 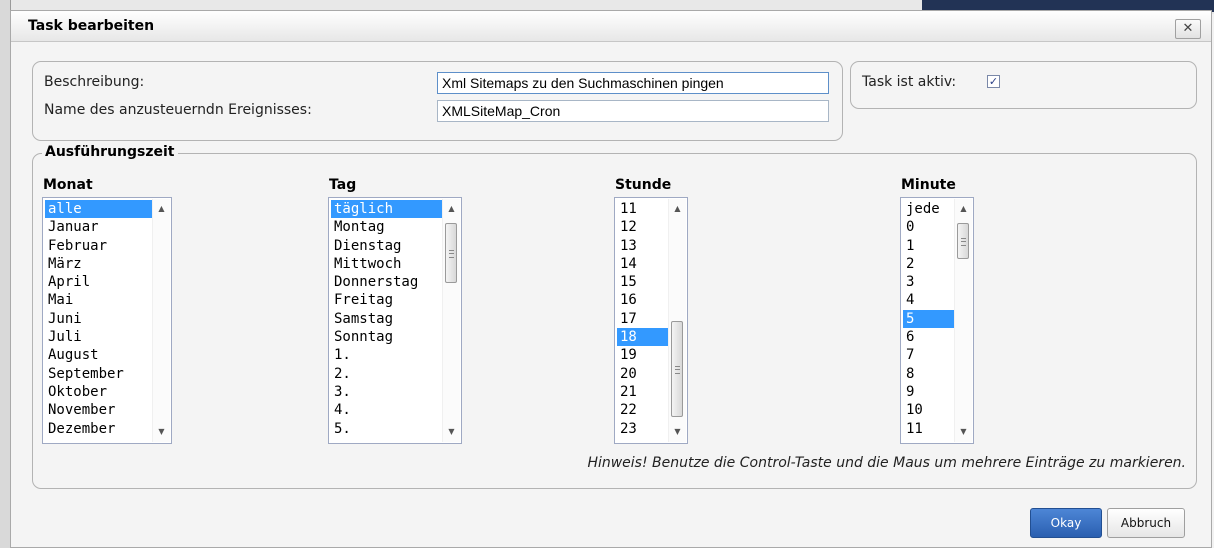 I want to click on list-option: 8, so click(x=928, y=374).